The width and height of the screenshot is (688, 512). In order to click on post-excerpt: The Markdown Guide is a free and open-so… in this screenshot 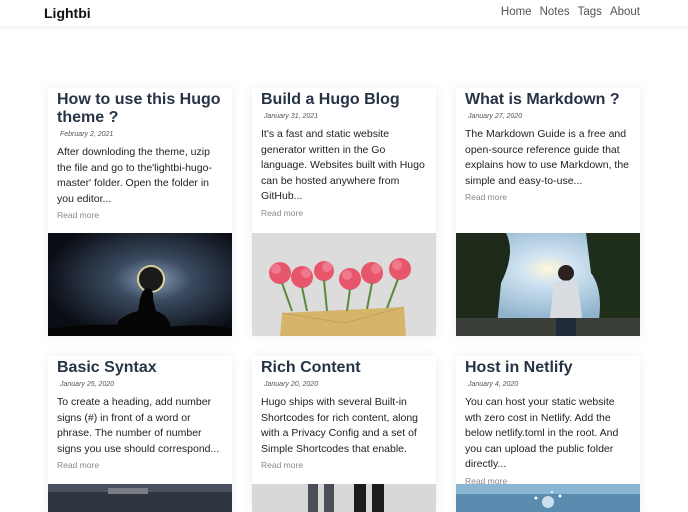, I will do `click(547, 157)`.